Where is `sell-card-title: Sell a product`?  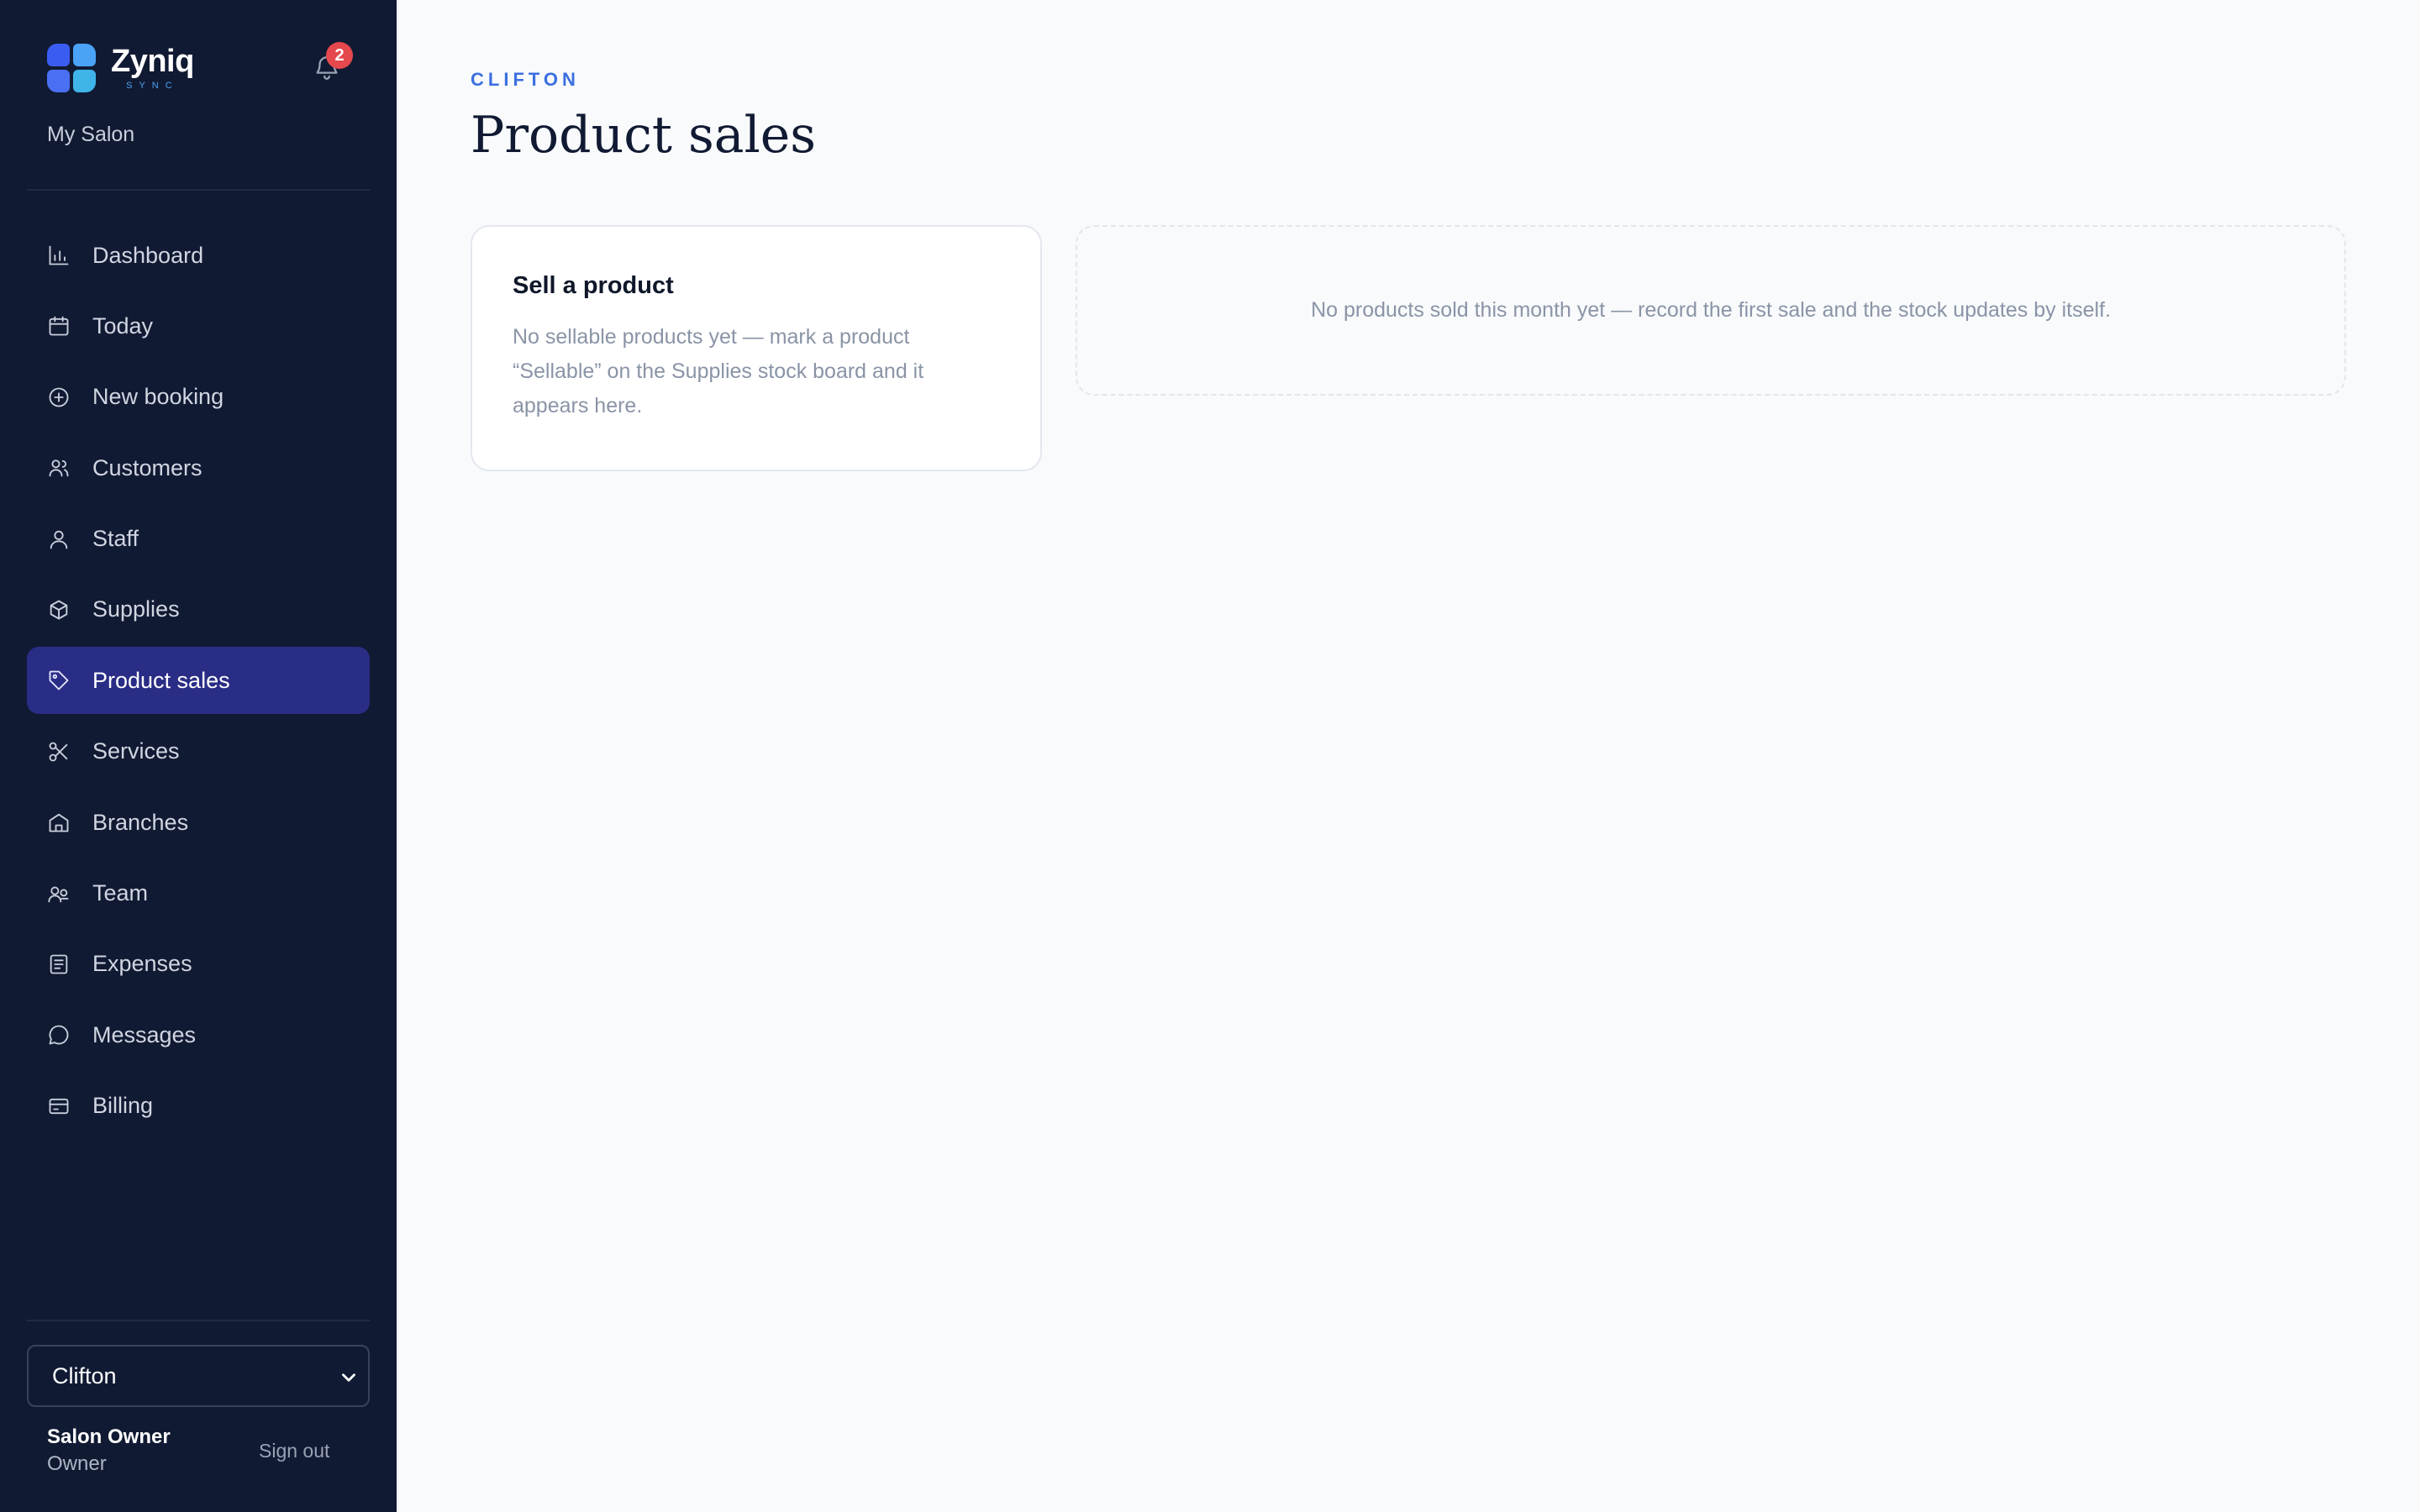 sell-card-title: Sell a product is located at coordinates (593, 285).